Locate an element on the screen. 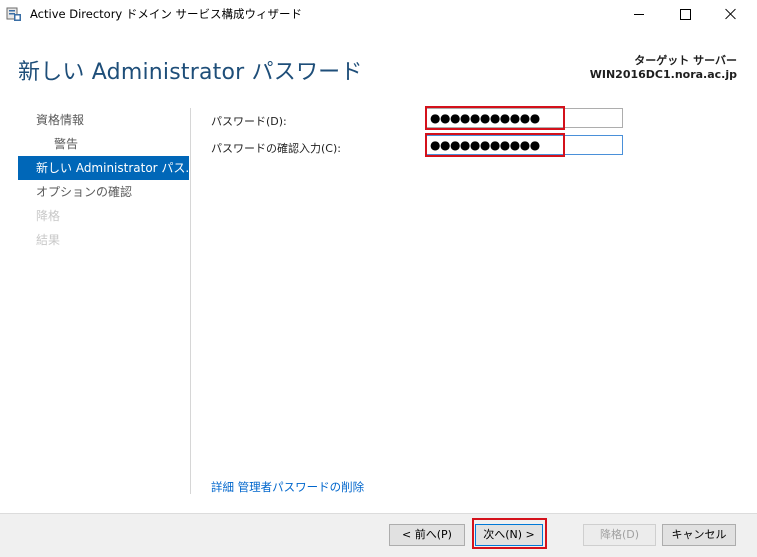  cancel-button: キャンセル is located at coordinates (699, 535).